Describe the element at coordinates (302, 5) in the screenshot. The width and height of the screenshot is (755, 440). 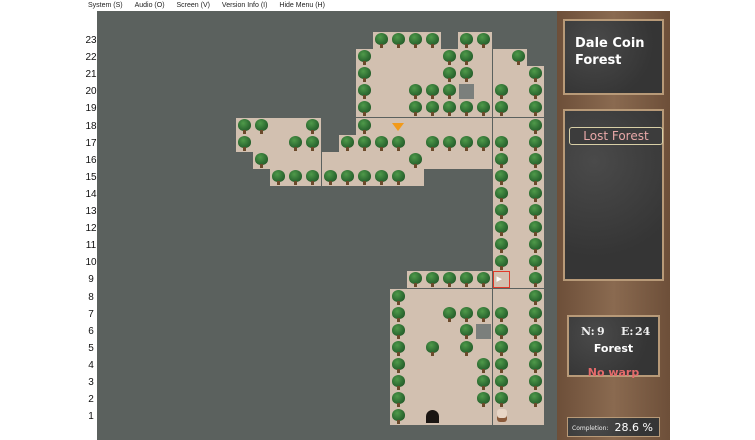
I see `menu-hide-menu: Hide Menu (H)` at that location.